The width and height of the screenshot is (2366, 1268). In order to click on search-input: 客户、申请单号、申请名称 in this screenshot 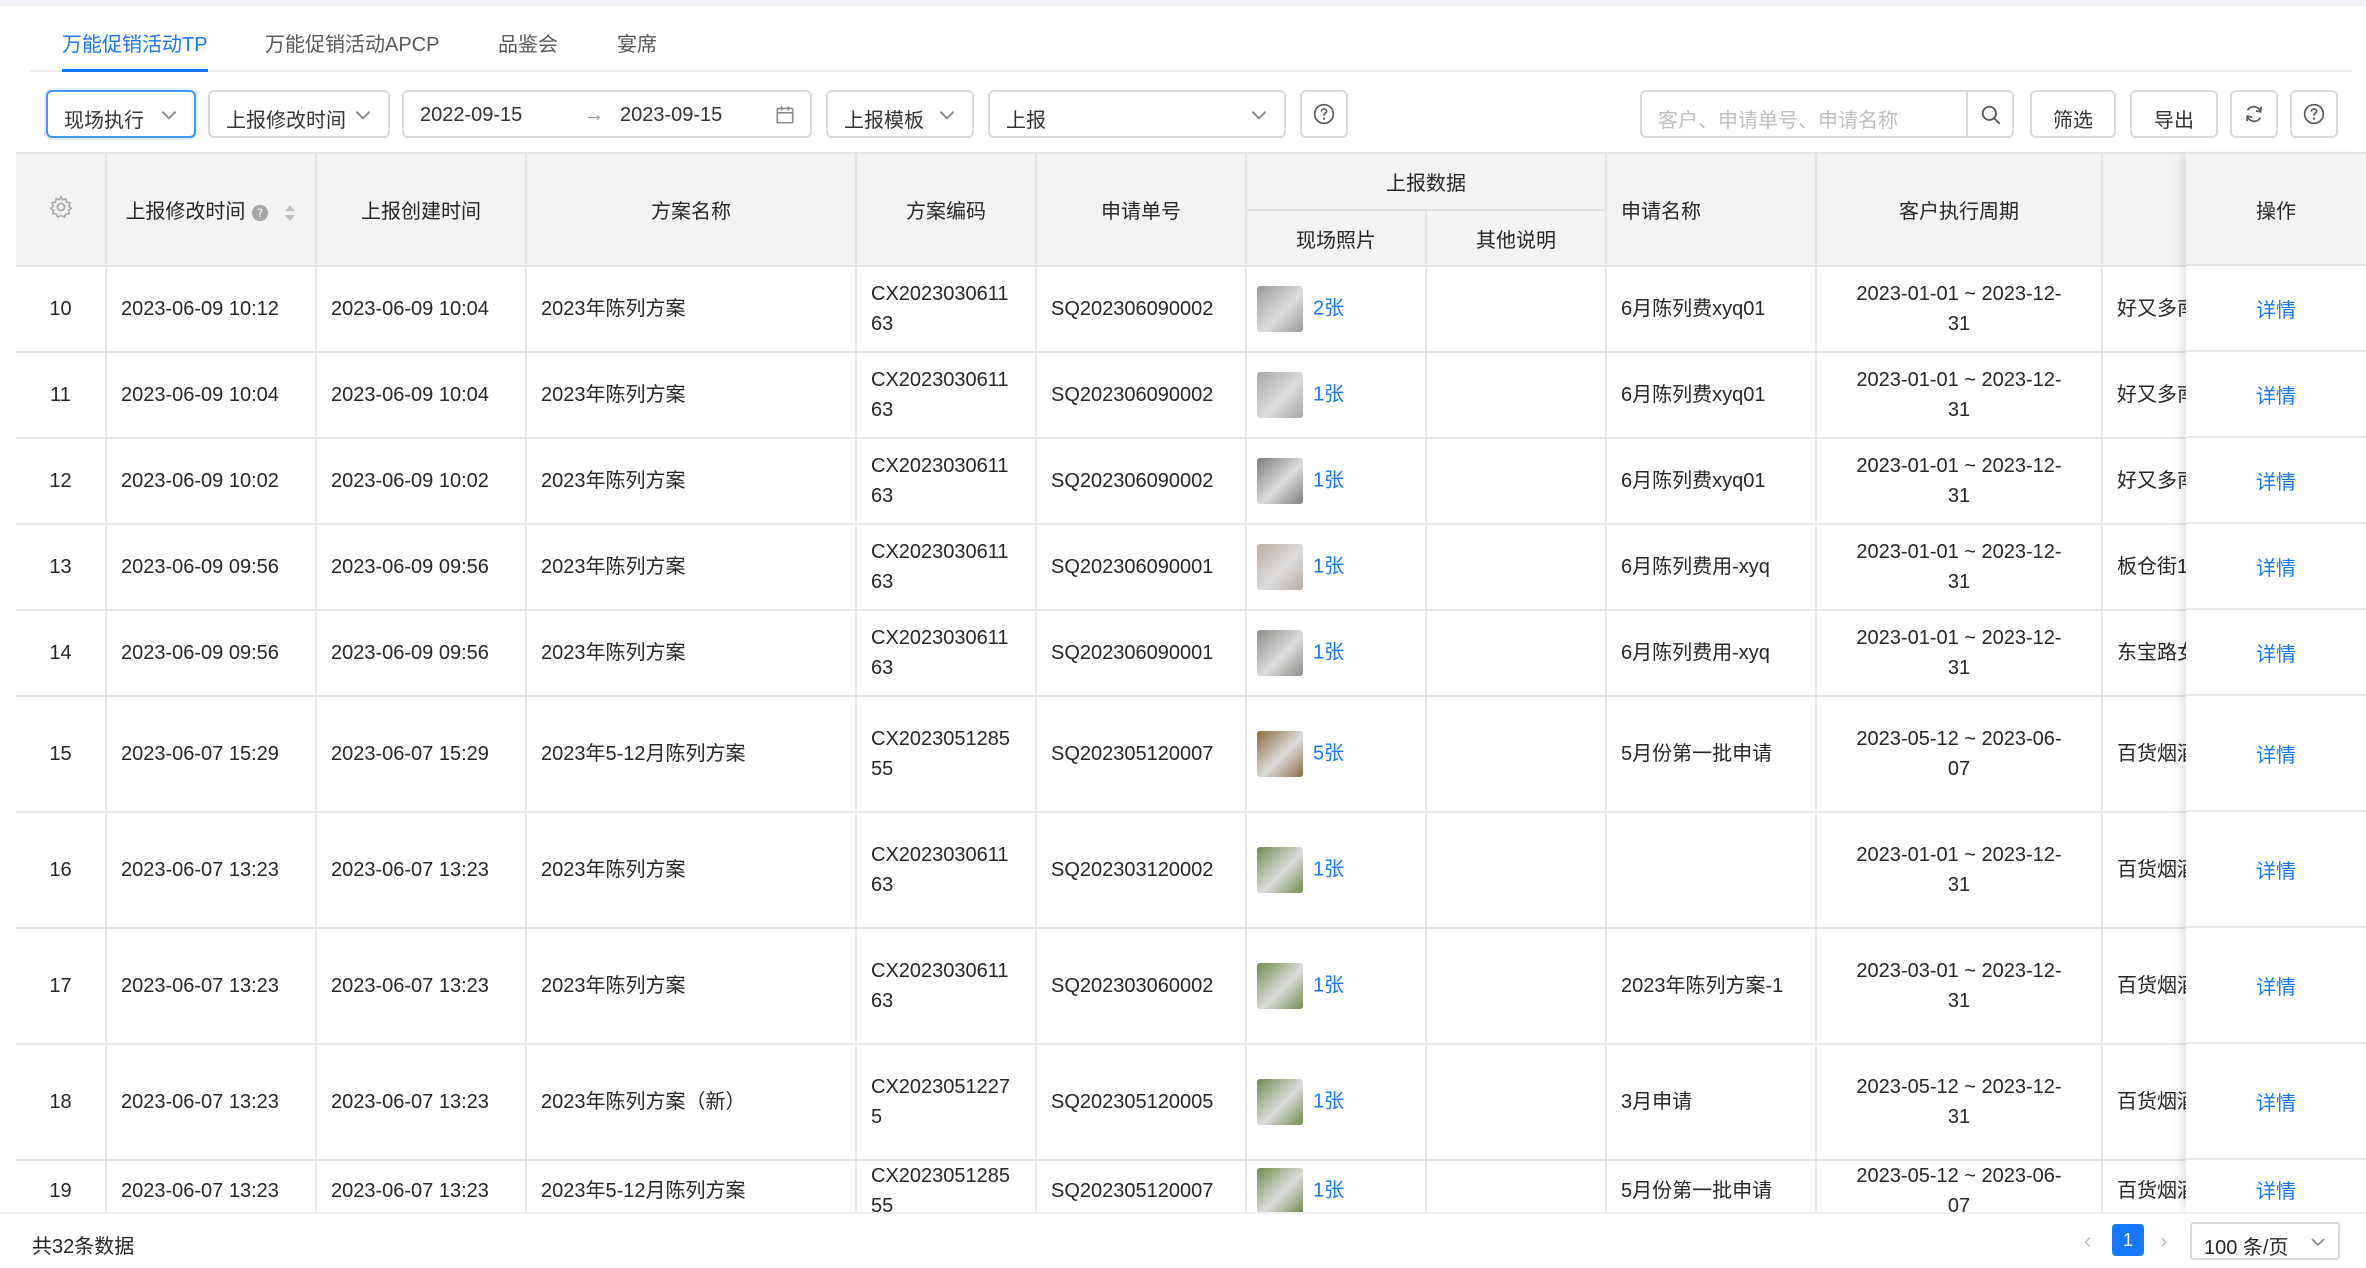, I will do `click(1804, 114)`.